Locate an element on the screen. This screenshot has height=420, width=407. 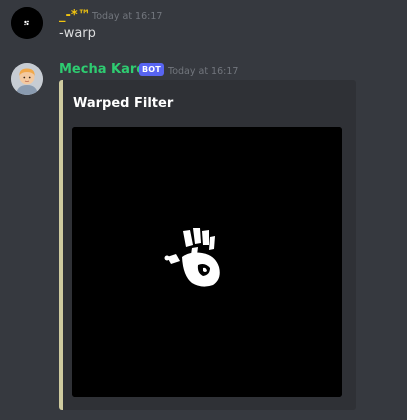
message-content: -warp is located at coordinates (77, 33).